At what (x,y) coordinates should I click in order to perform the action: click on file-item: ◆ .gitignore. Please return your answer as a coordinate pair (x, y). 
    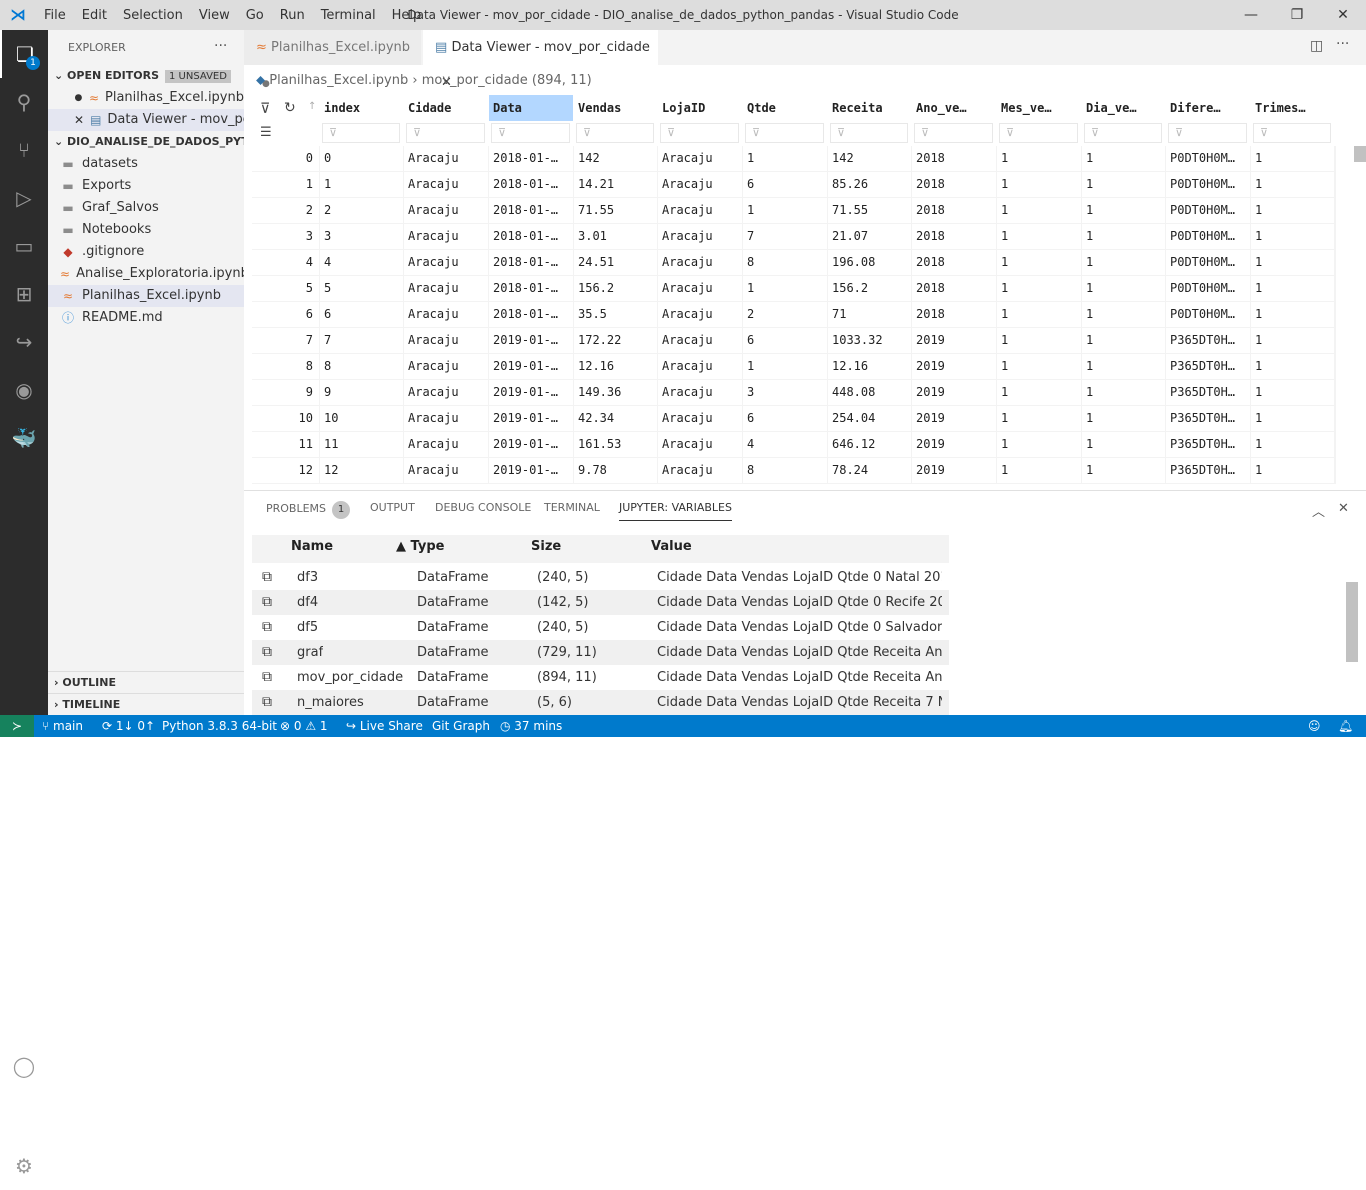
    Looking at the image, I should click on (146, 252).